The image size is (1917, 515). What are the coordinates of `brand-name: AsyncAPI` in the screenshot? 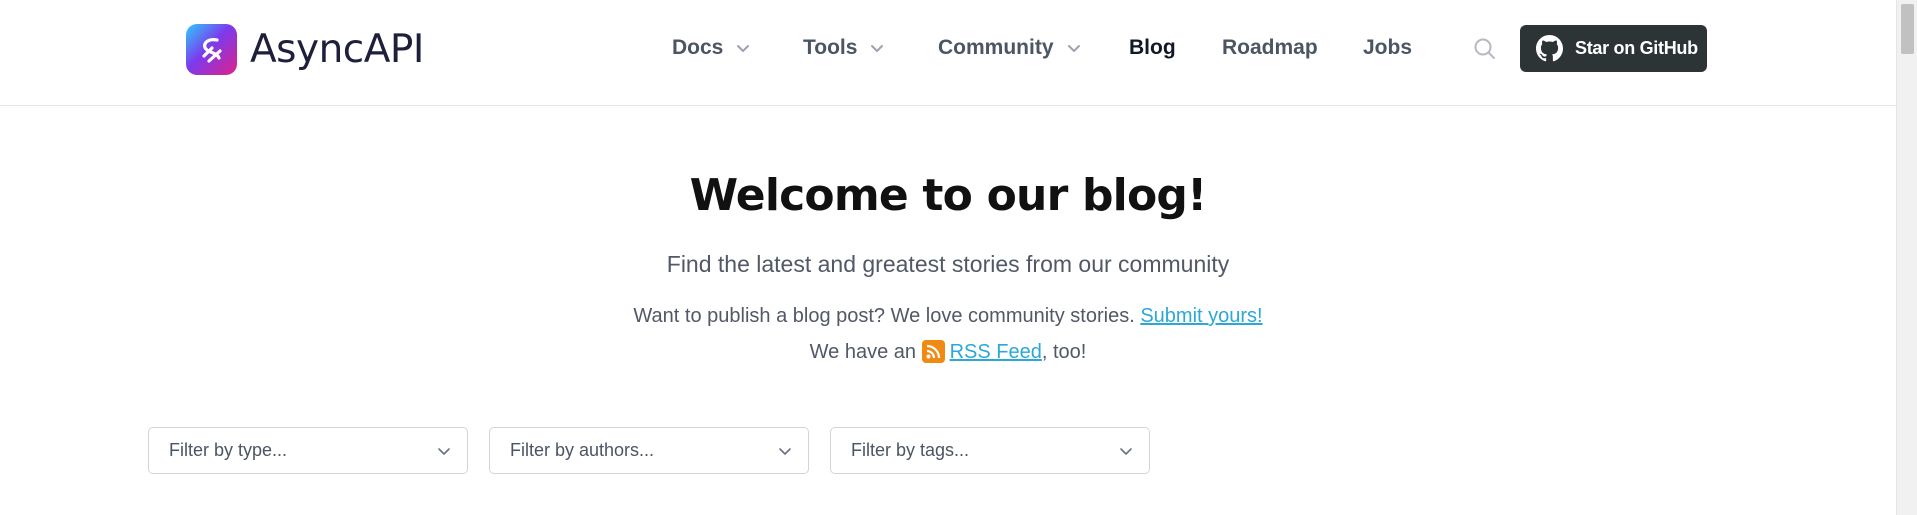 It's located at (337, 49).